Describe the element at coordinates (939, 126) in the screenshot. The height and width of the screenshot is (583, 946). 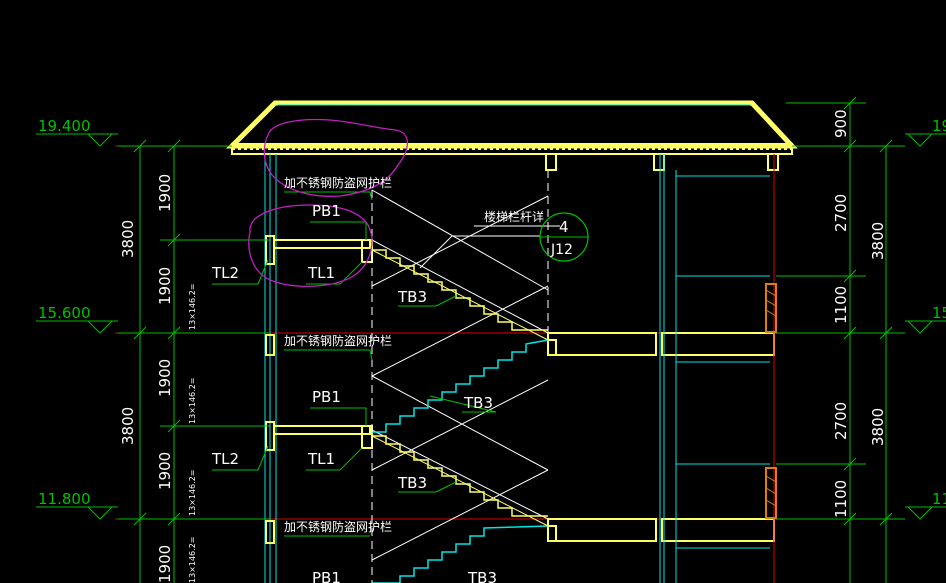
I see `elevation-right-19: 19` at that location.